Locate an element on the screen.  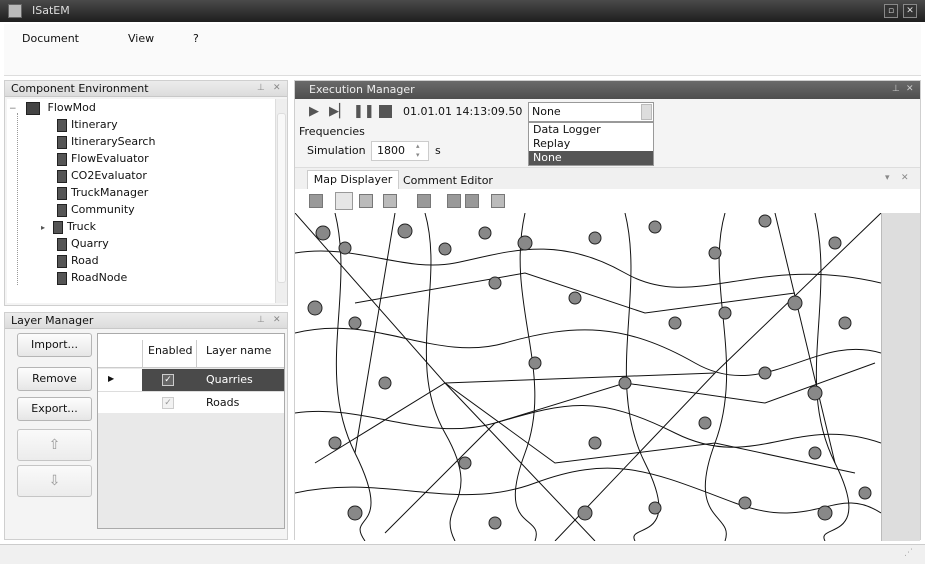
column-header-layer-name: Layer name is located at coordinates (238, 351).